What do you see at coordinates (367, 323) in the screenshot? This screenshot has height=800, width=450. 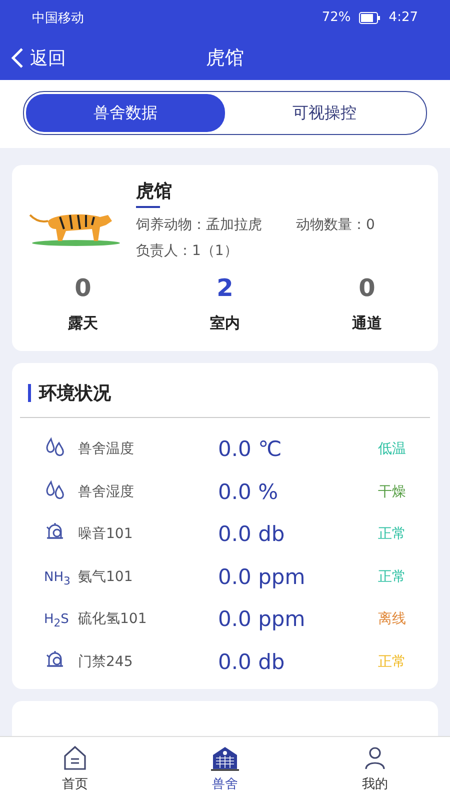 I see `stat-label: 通道` at bounding box center [367, 323].